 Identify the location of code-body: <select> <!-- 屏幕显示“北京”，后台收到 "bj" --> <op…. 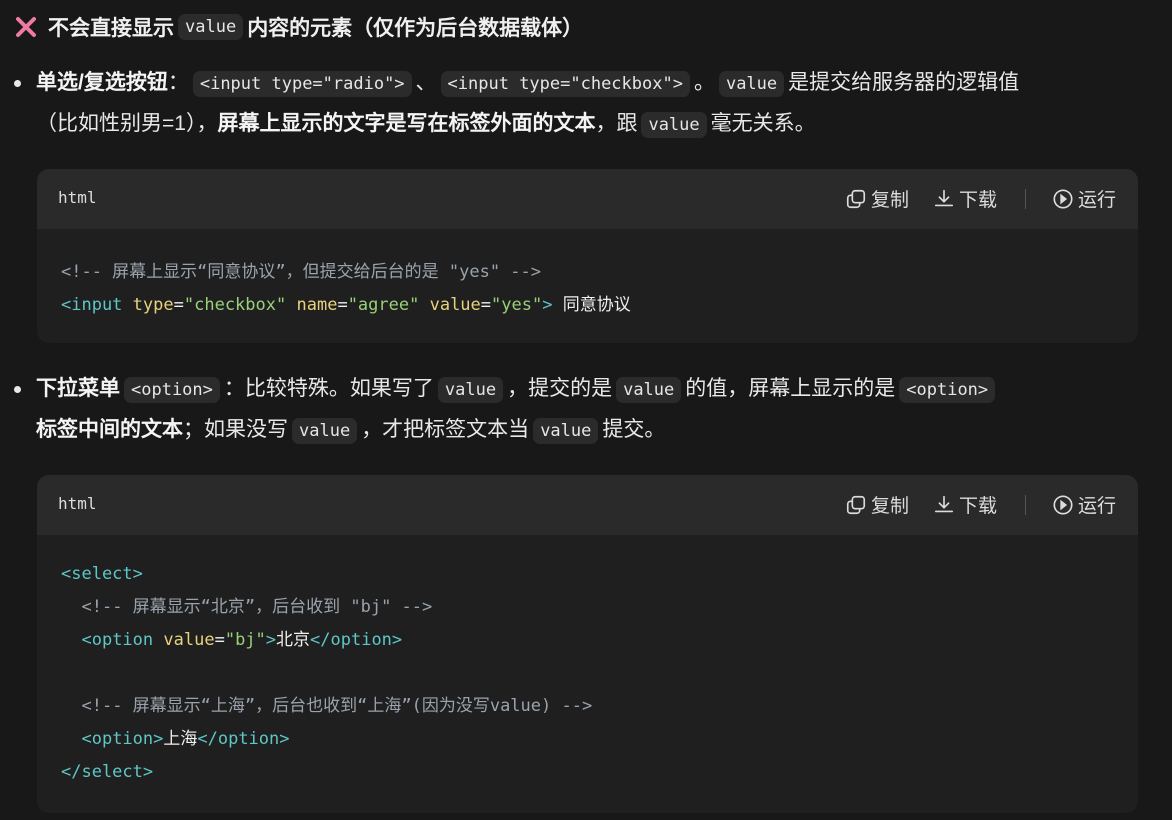
(327, 673).